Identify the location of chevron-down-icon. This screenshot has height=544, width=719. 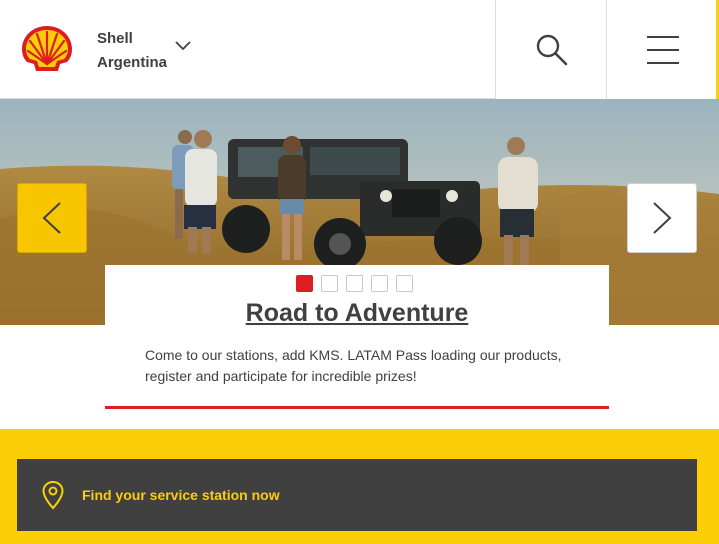
(183, 46).